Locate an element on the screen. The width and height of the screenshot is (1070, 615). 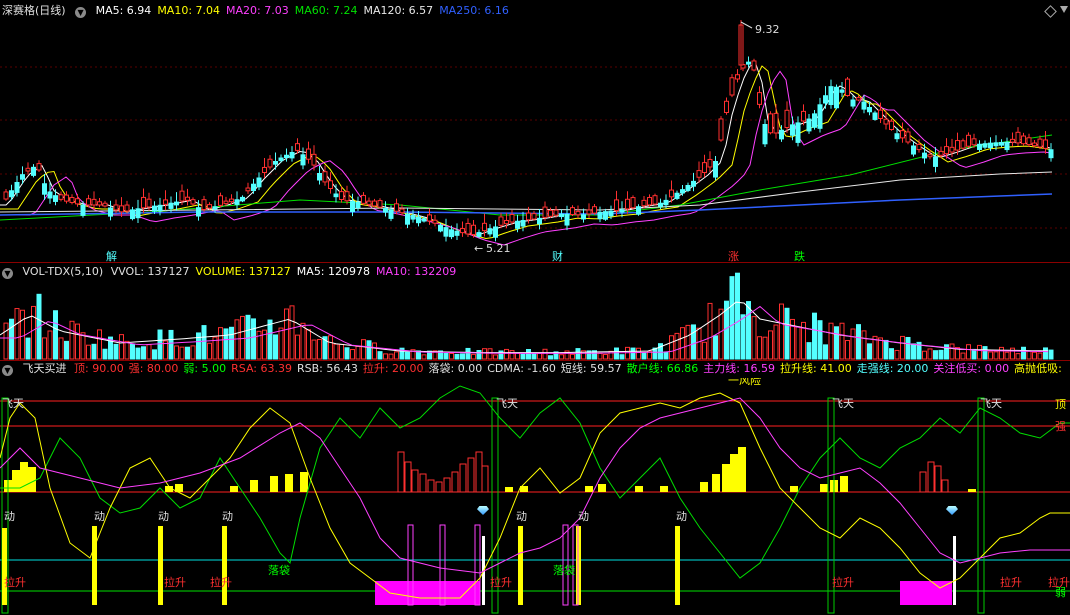
indicator-legend-item: 落袋: 0.00 is located at coordinates (455, 368).